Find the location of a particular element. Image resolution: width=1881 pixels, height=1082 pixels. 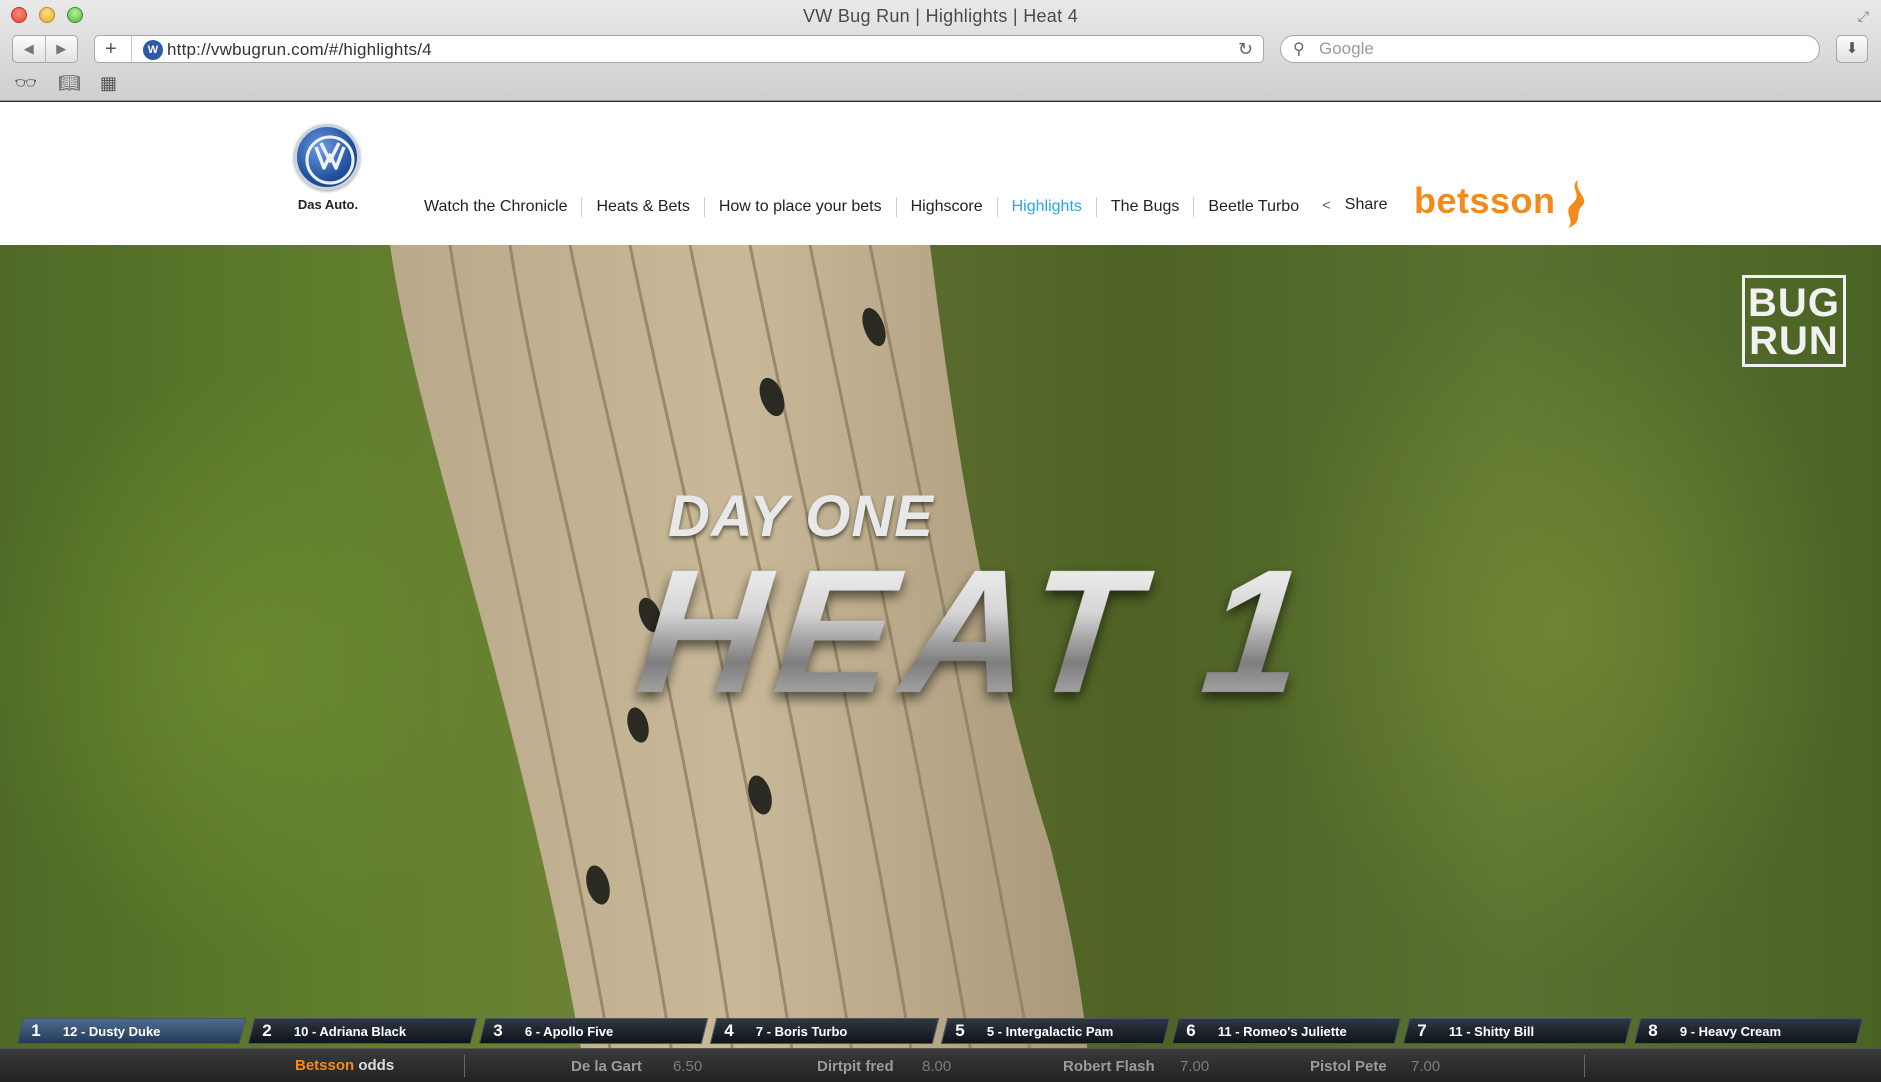

reload-icon: ↻ is located at coordinates (1245, 49).